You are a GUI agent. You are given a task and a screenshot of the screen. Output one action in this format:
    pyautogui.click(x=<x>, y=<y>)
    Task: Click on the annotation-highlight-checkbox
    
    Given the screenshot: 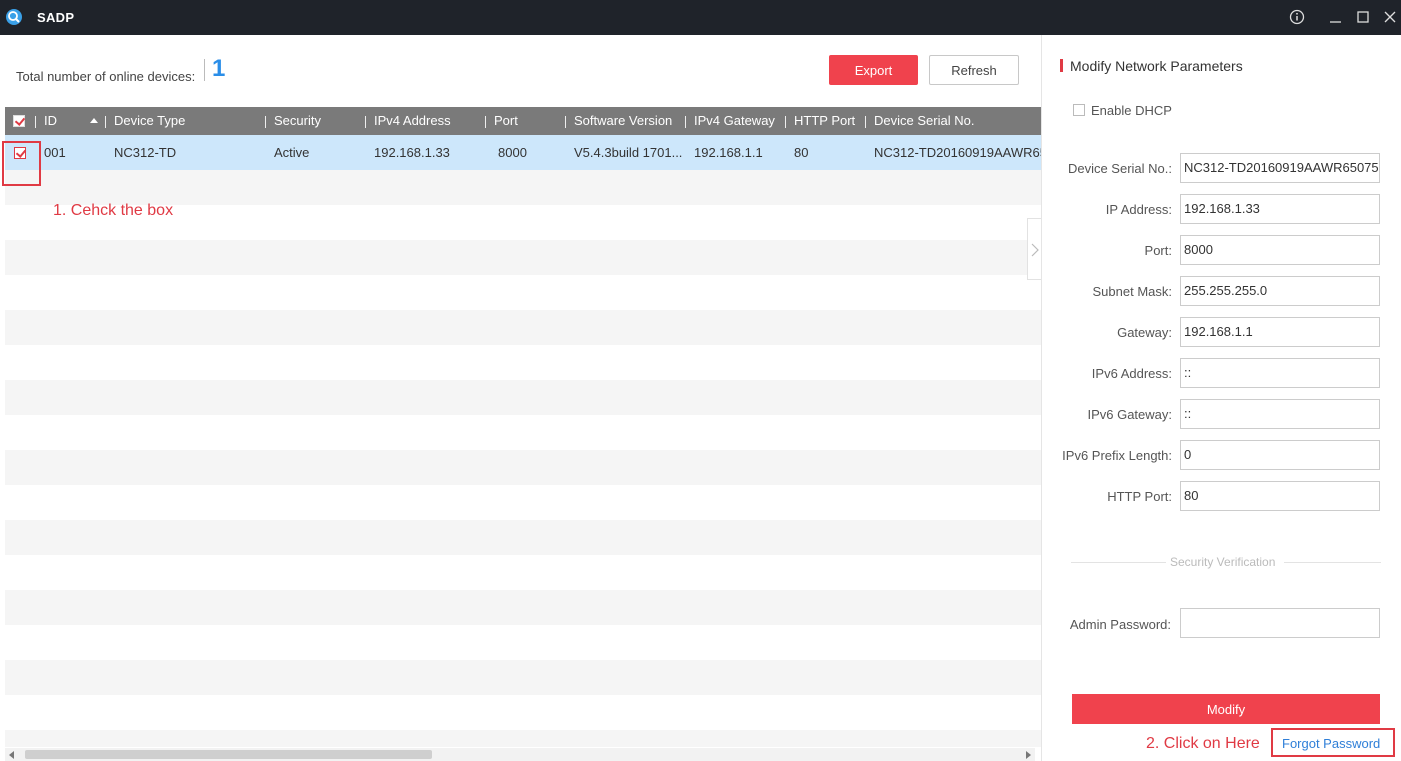 What is the action you would take?
    pyautogui.click(x=21, y=163)
    